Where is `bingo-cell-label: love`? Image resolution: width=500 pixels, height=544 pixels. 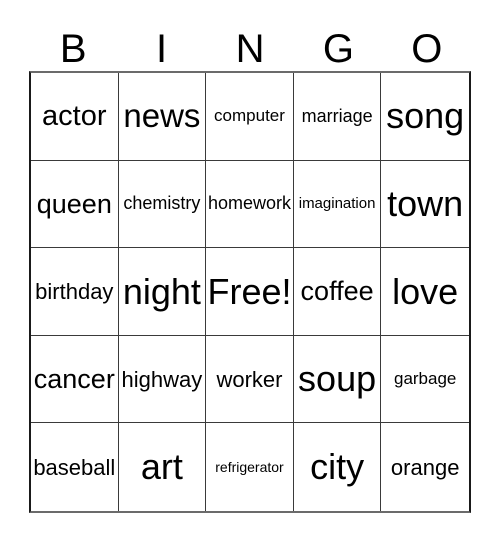
bingo-cell-label: love is located at coordinates (425, 291).